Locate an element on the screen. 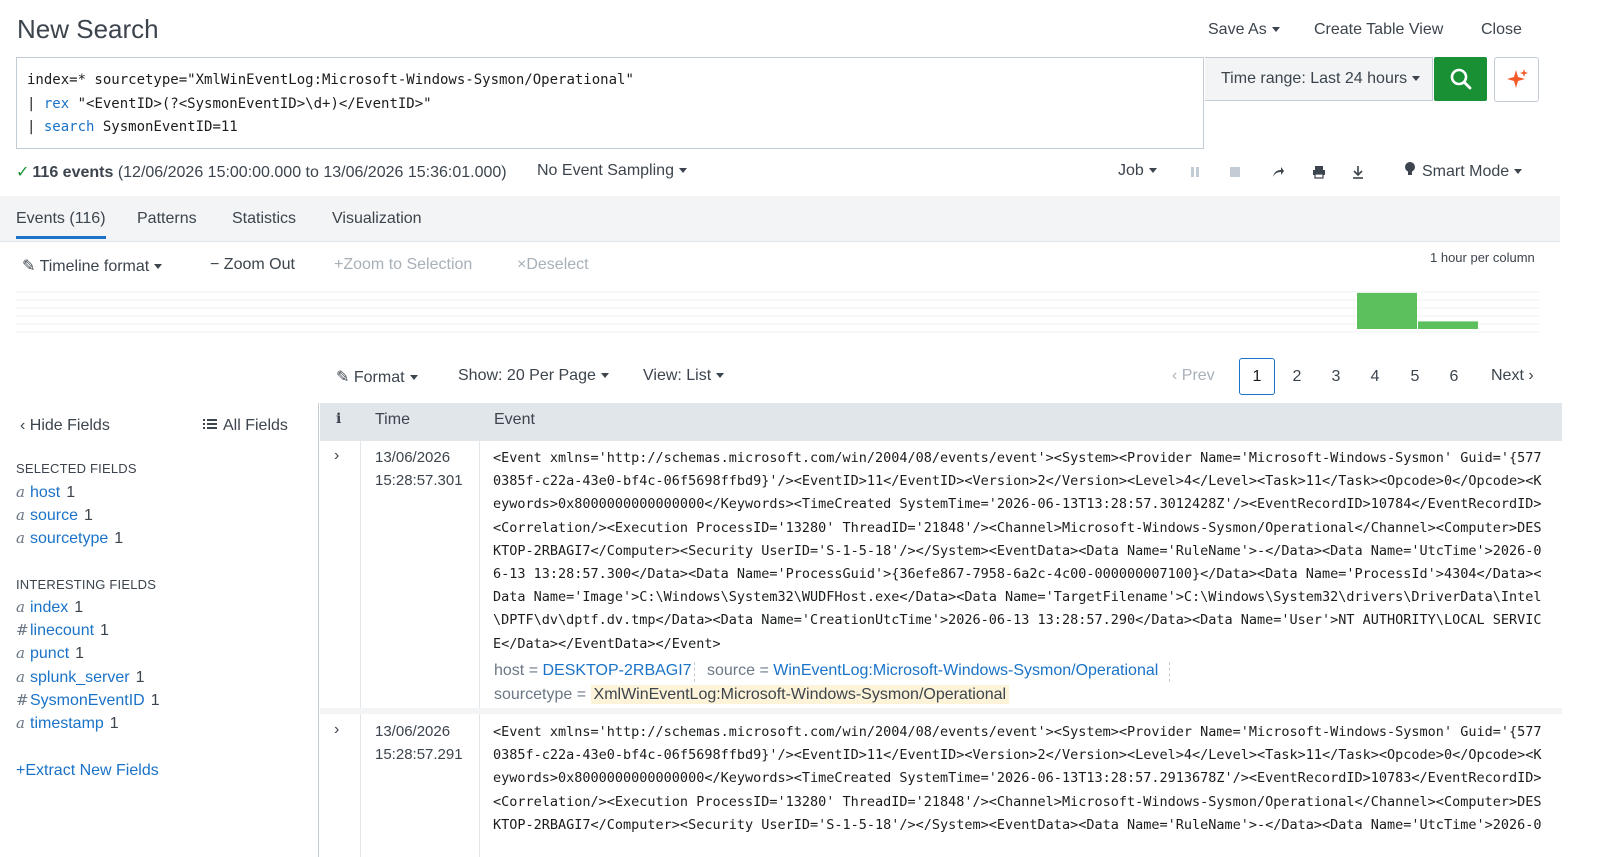 The height and width of the screenshot is (857, 1598). chevron-right-icon: › is located at coordinates (1531, 375).